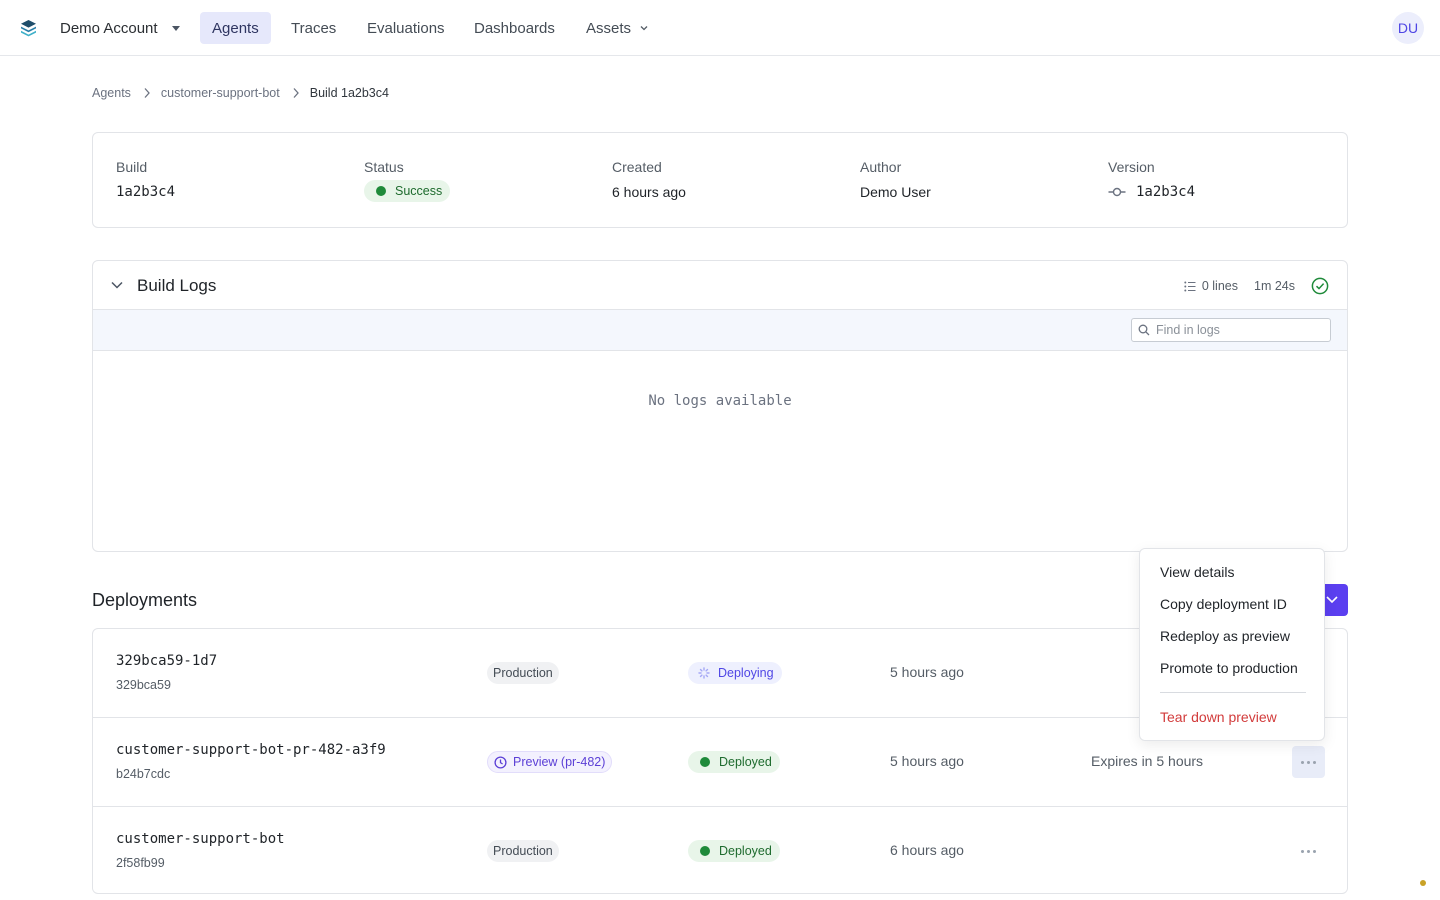 This screenshot has width=1440, height=900. What do you see at coordinates (609, 28) in the screenshot?
I see `nav-assets-label: Assets` at bounding box center [609, 28].